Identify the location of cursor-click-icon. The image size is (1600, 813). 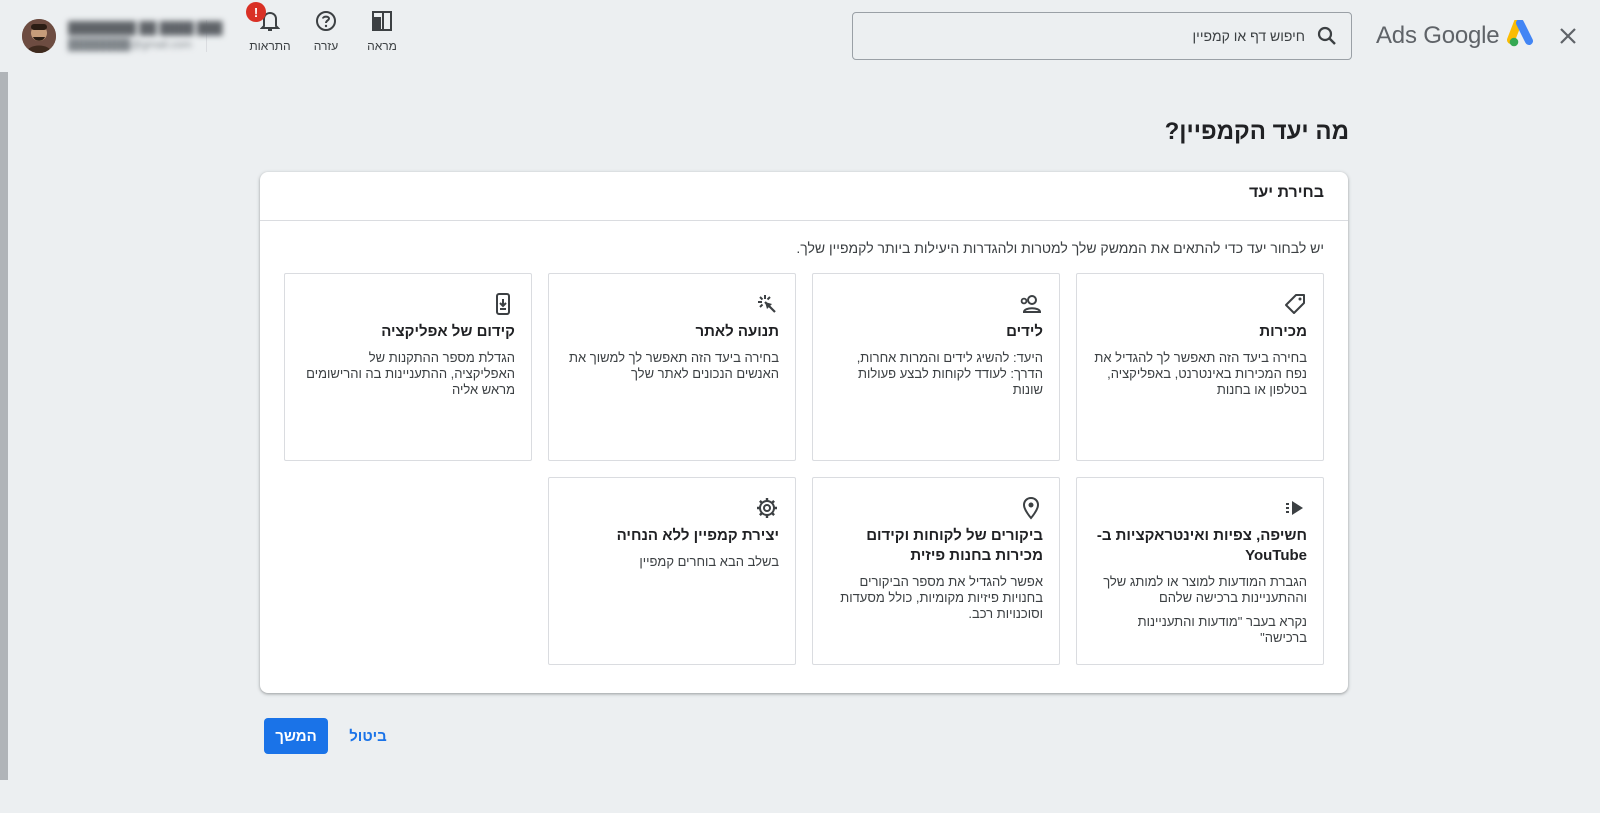
(767, 304).